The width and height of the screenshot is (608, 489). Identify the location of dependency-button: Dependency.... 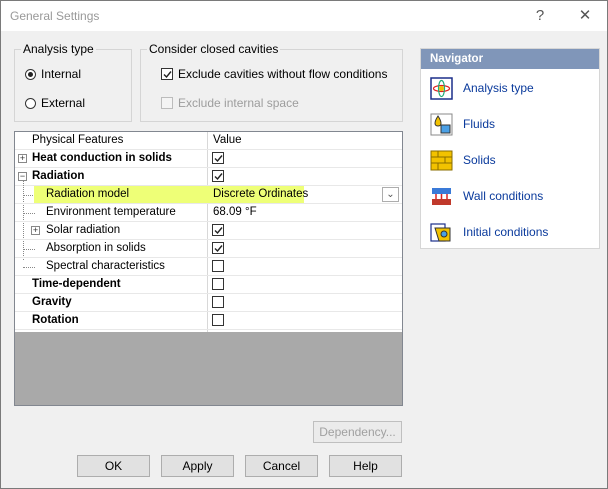
(357, 432).